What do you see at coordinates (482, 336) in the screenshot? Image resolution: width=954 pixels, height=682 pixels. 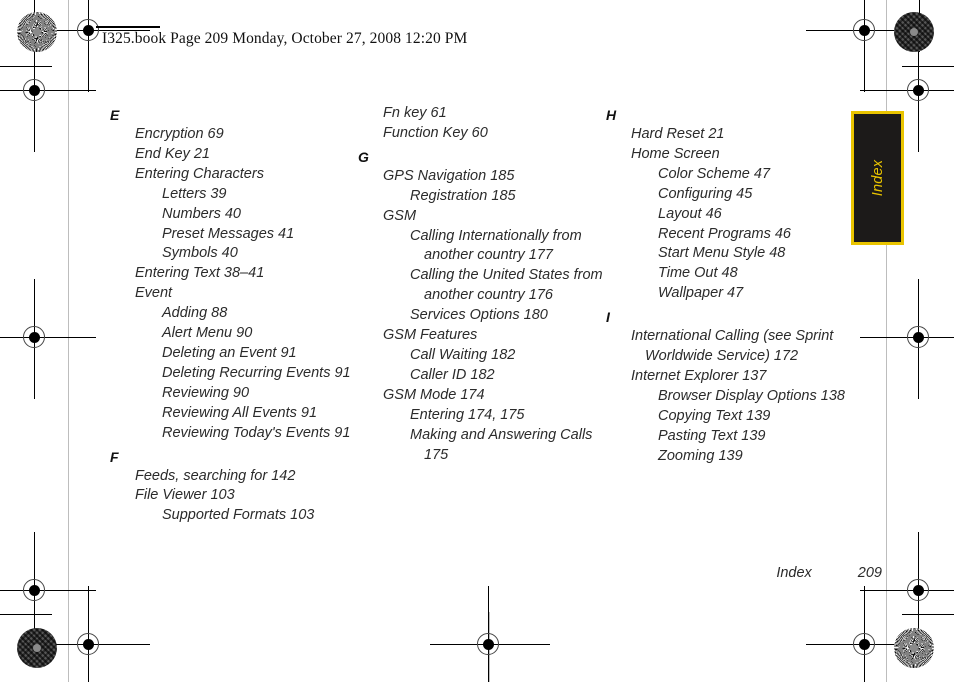 I see `index-entry: GSM Features` at bounding box center [482, 336].